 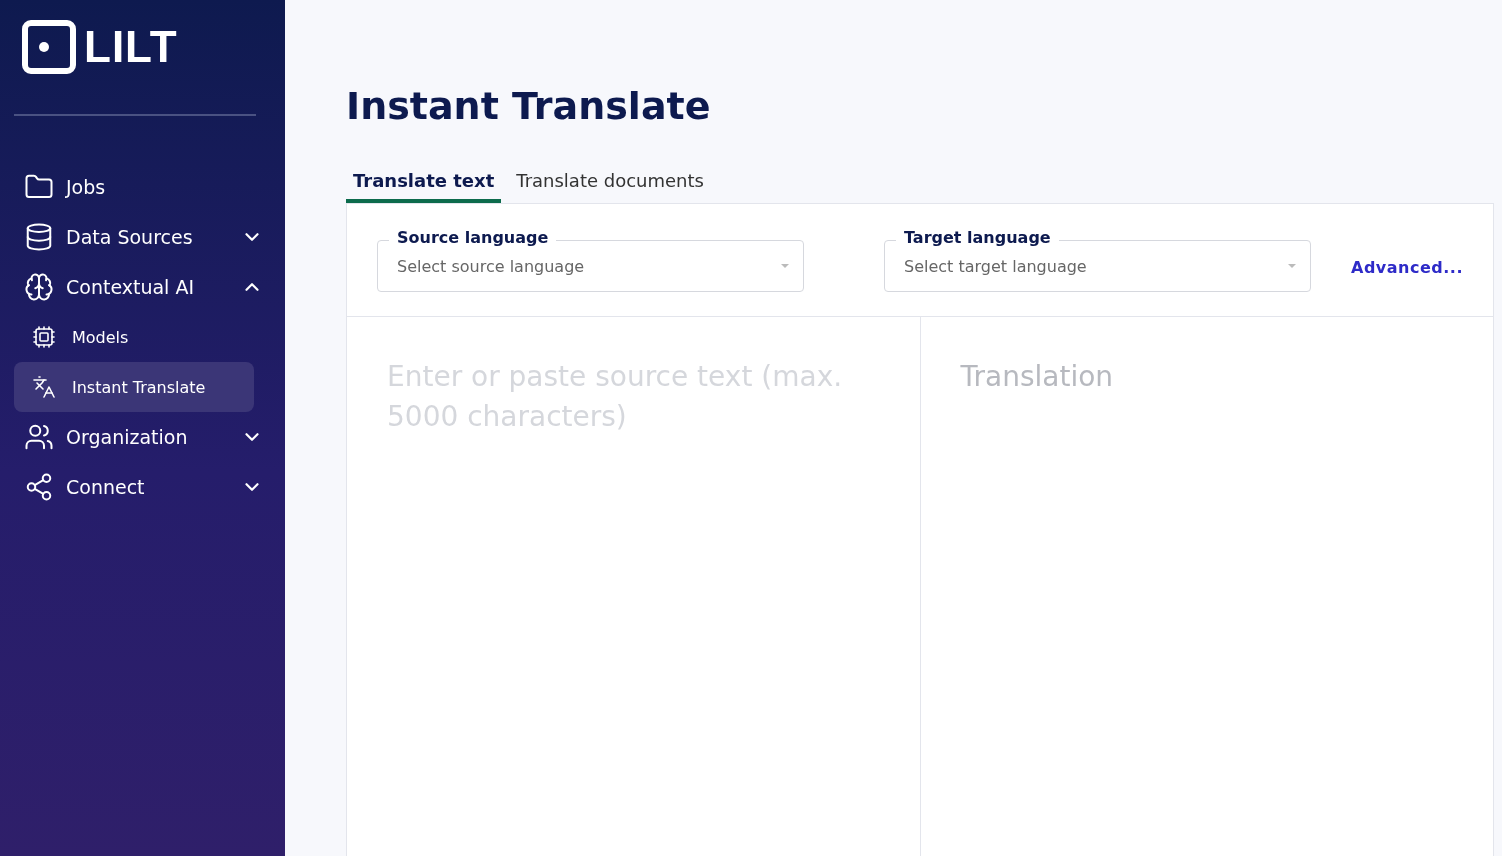 I want to click on logo-square-icon, so click(x=49, y=47).